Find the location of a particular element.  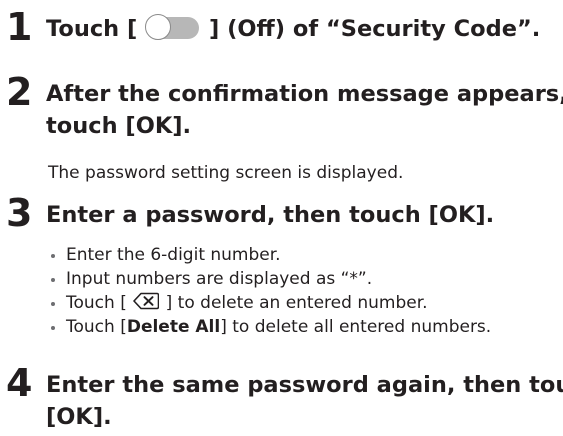

list-item: Touch [ ] to delete an entered number. is located at coordinates (269, 303).